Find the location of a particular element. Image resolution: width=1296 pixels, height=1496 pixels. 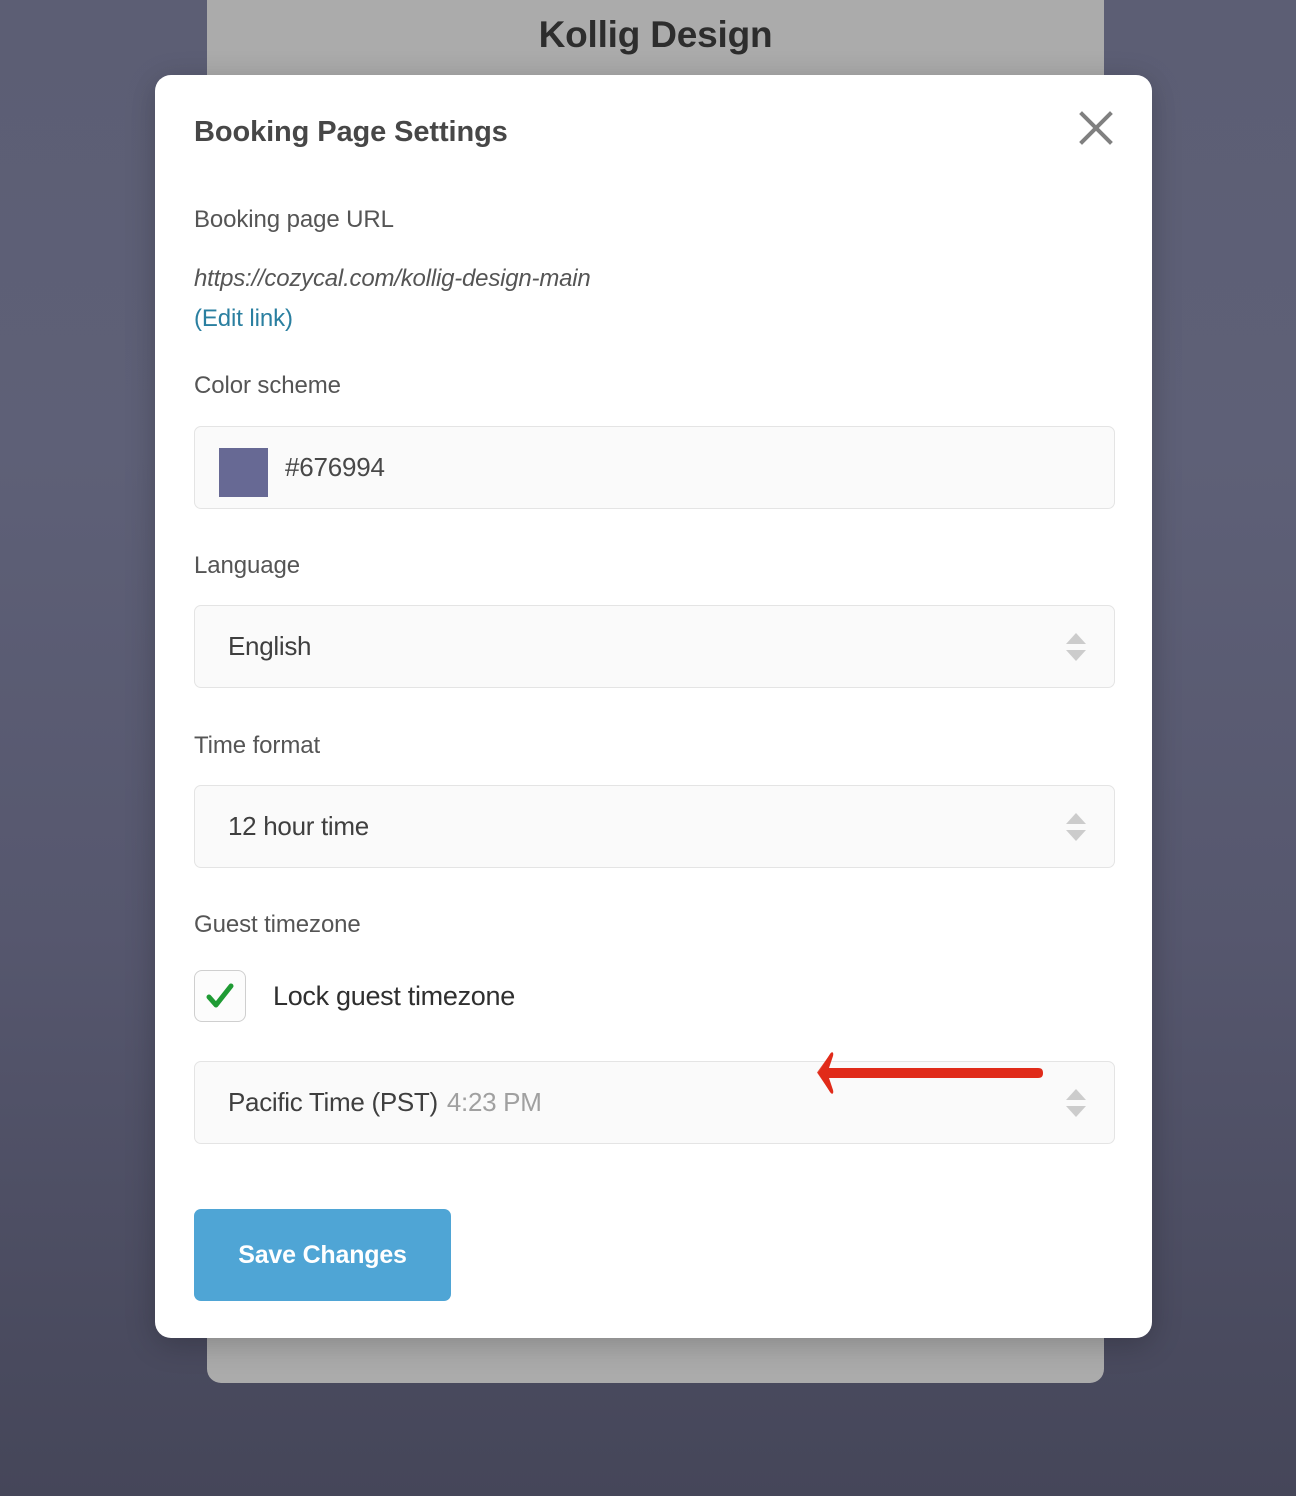

language-select: English is located at coordinates (654, 646).